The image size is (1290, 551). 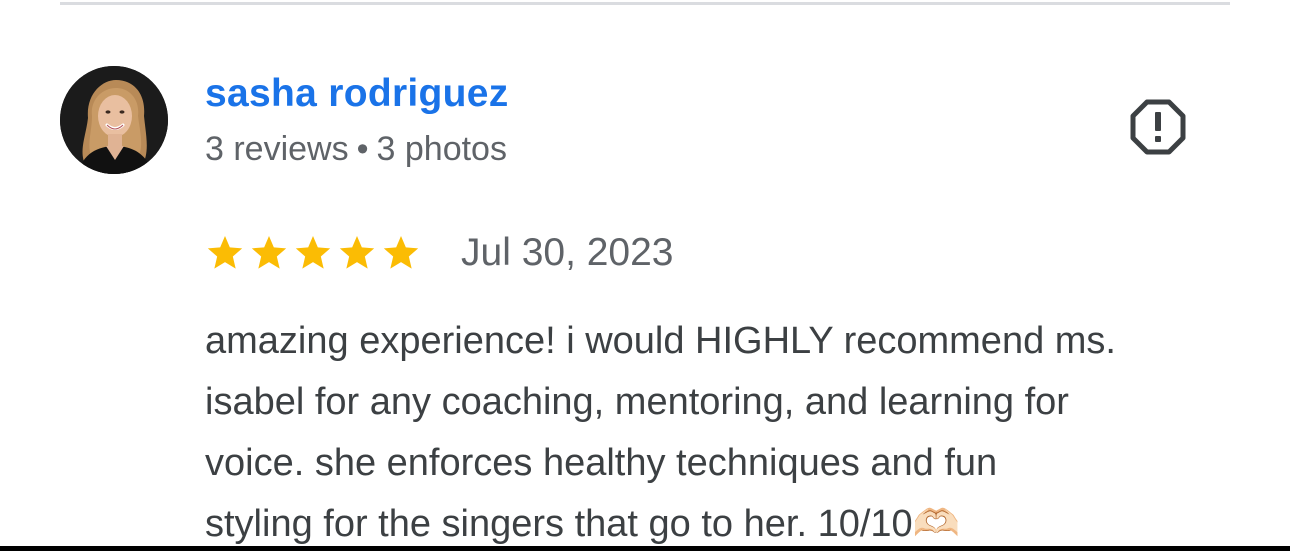 I want to click on avatar-photo-icon, so click(x=114, y=120).